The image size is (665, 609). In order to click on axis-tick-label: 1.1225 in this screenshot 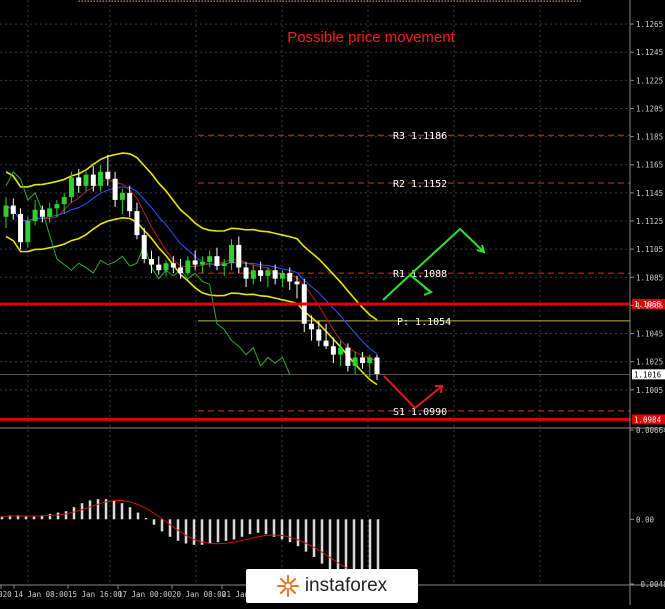, I will do `click(649, 80)`.